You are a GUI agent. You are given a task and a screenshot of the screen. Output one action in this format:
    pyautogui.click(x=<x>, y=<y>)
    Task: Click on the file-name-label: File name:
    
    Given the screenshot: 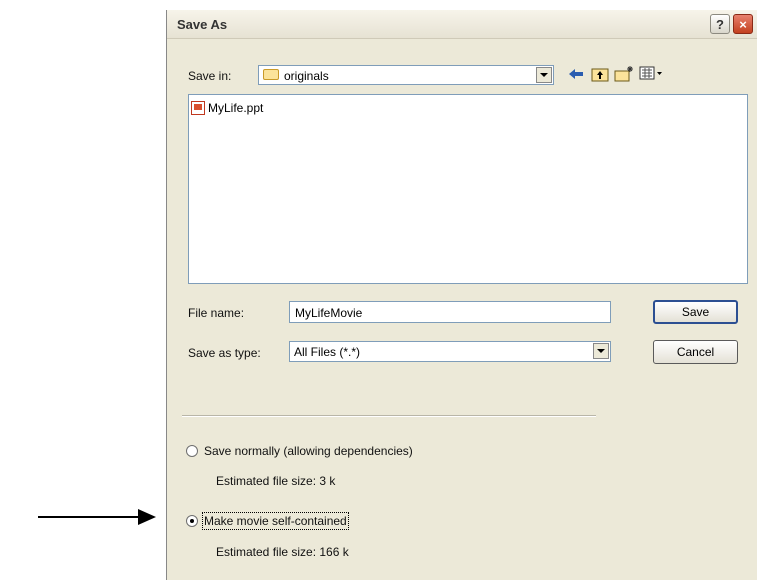 What is the action you would take?
    pyautogui.click(x=216, y=313)
    